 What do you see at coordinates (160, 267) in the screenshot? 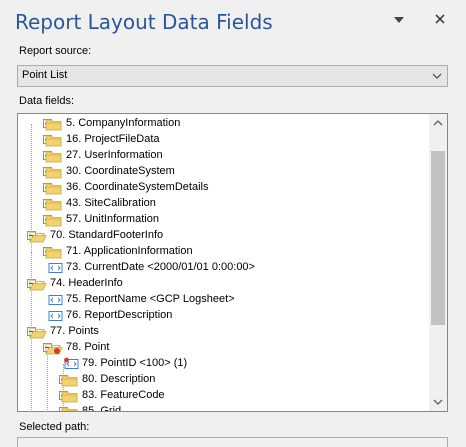
I see `tree-item-label: 73. CurrentDate <2000/01/01 0:00:00>` at bounding box center [160, 267].